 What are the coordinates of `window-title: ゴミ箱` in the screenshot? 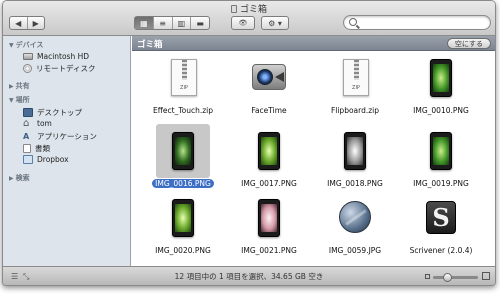 It's located at (249, 8).